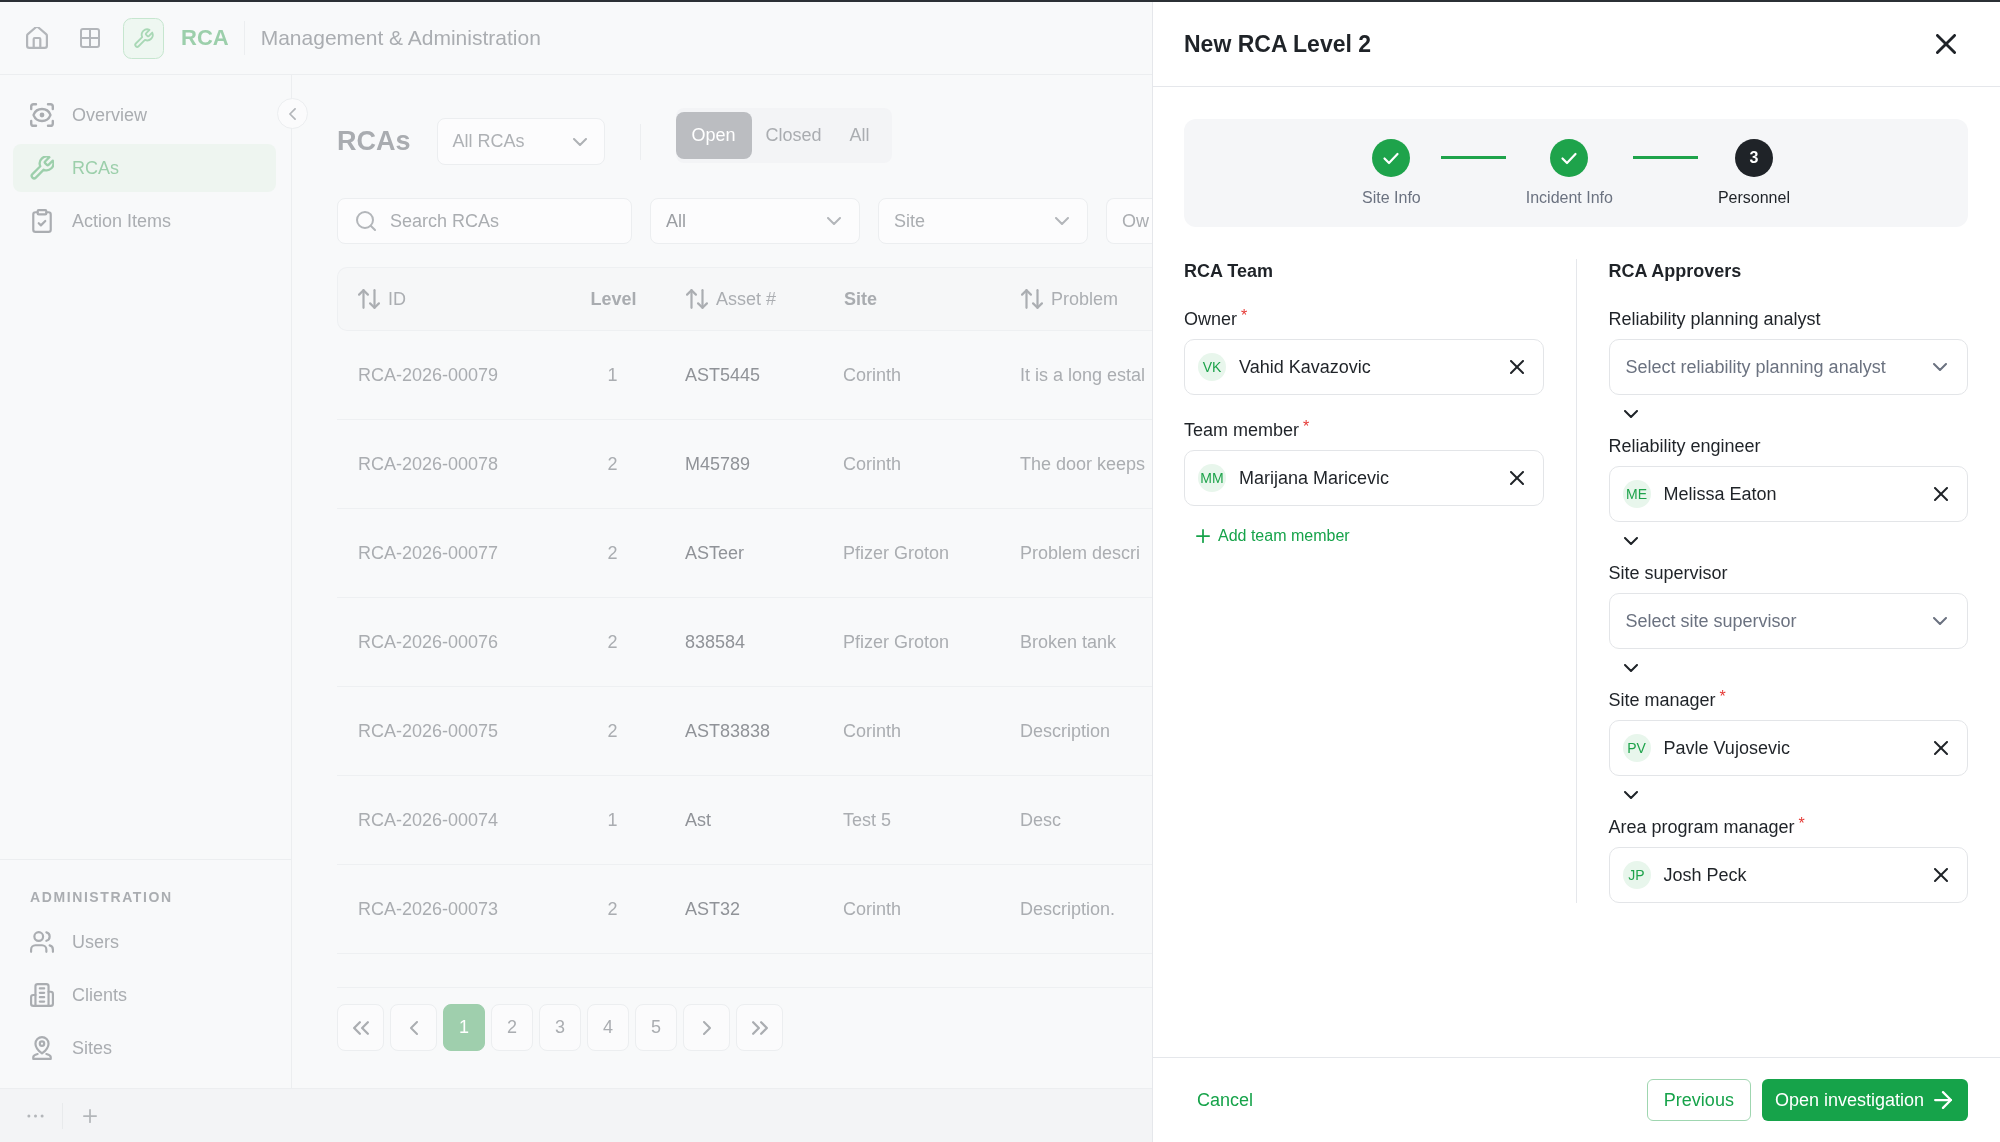 The height and width of the screenshot is (1142, 2000). Describe the element at coordinates (1242, 430) in the screenshot. I see `field-label: Team member` at that location.